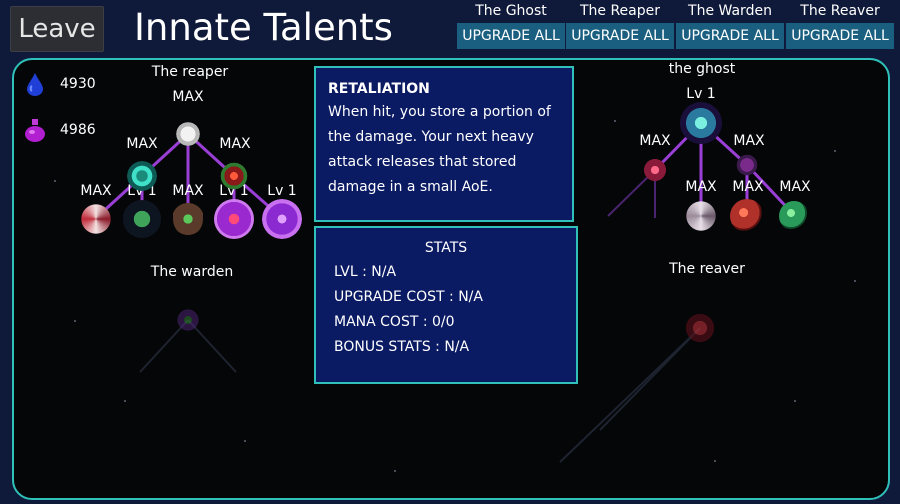  I want to click on green-orb-talent-icon, so click(794, 216).